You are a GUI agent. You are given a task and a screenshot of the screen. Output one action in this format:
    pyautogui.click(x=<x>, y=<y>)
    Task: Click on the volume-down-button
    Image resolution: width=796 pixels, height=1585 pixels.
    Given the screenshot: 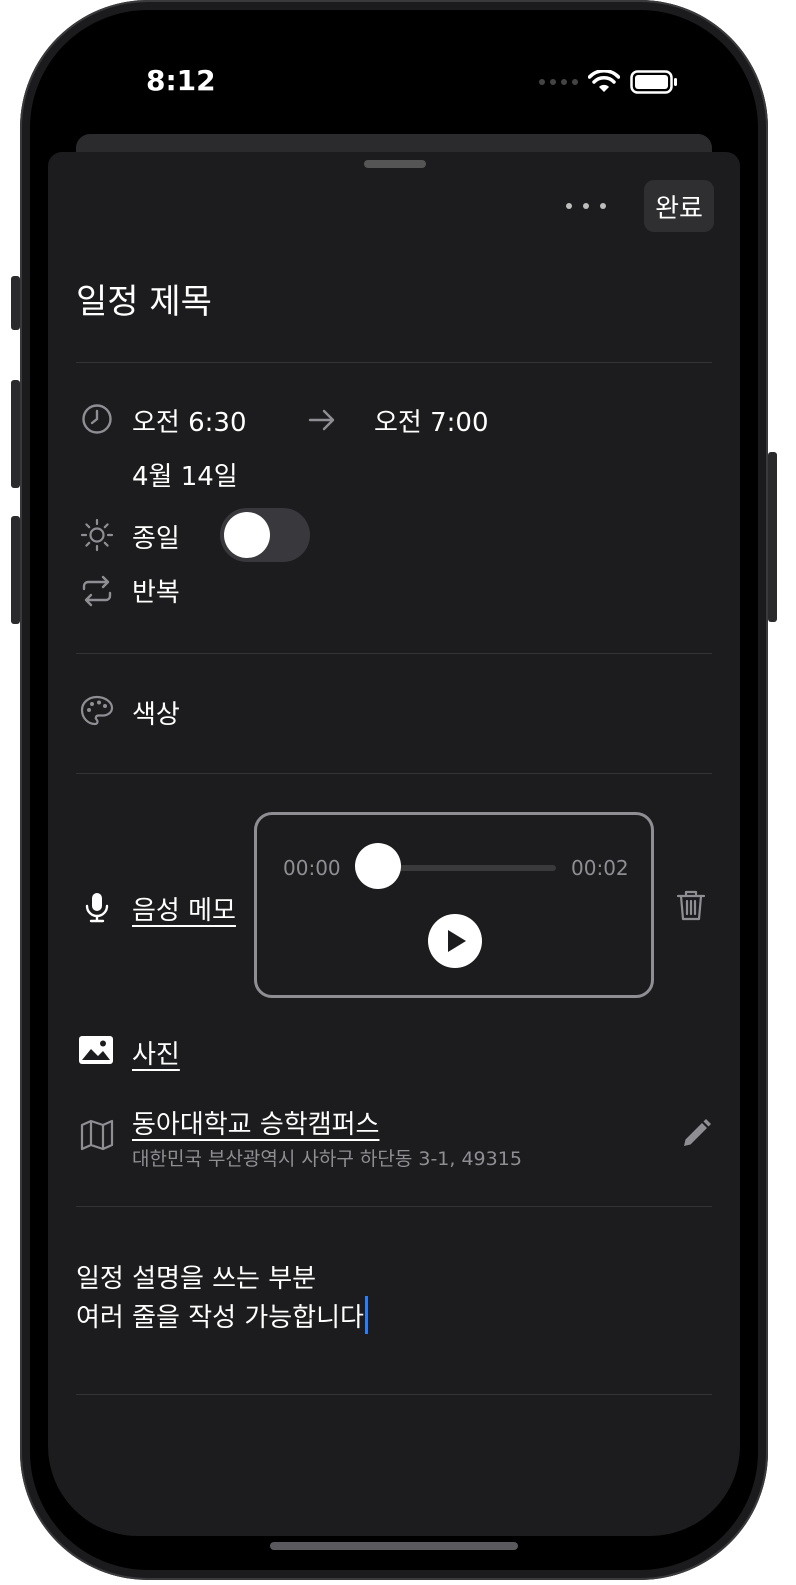 What is the action you would take?
    pyautogui.click(x=15, y=570)
    